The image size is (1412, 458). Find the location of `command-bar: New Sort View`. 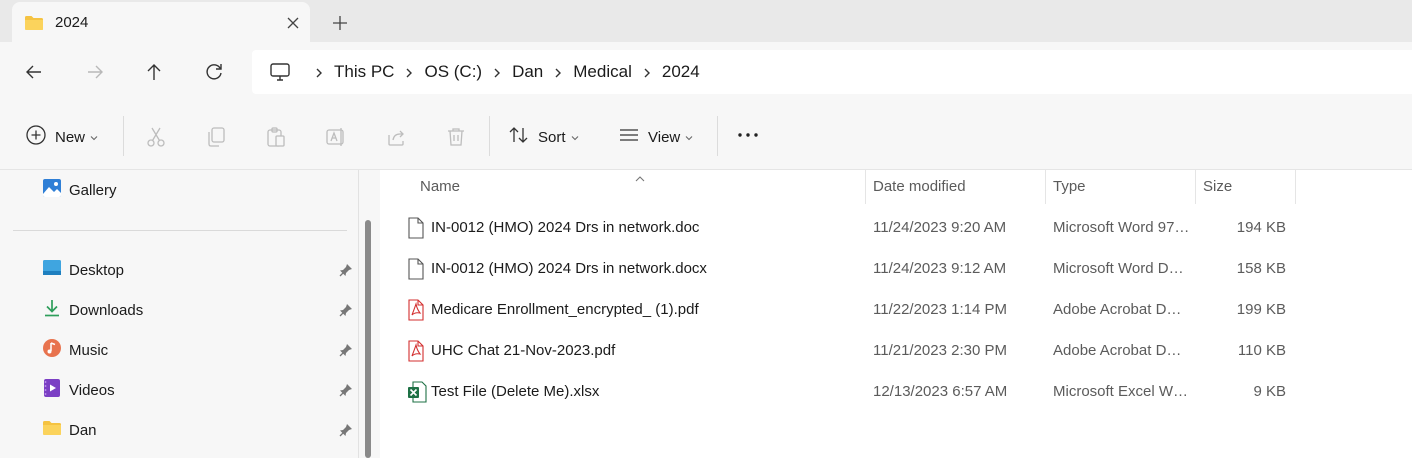

command-bar: New Sort View is located at coordinates (706, 136).